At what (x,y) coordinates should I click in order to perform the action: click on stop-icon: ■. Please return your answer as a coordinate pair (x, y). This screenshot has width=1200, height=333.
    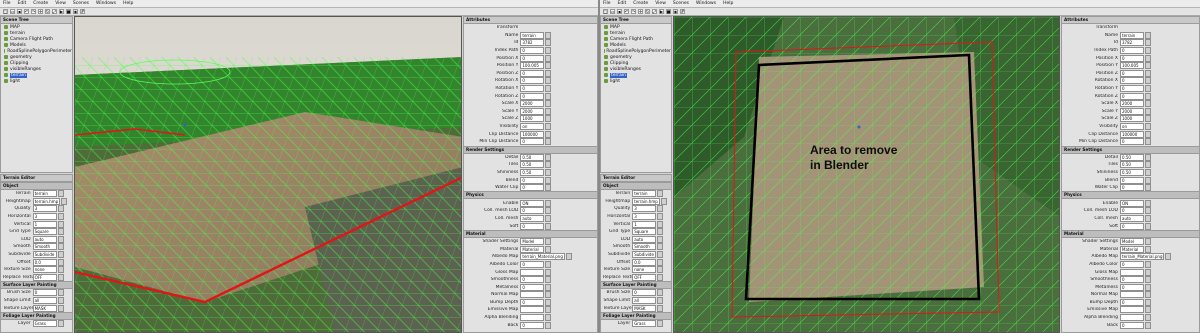
    Looking at the image, I should click on (68, 11).